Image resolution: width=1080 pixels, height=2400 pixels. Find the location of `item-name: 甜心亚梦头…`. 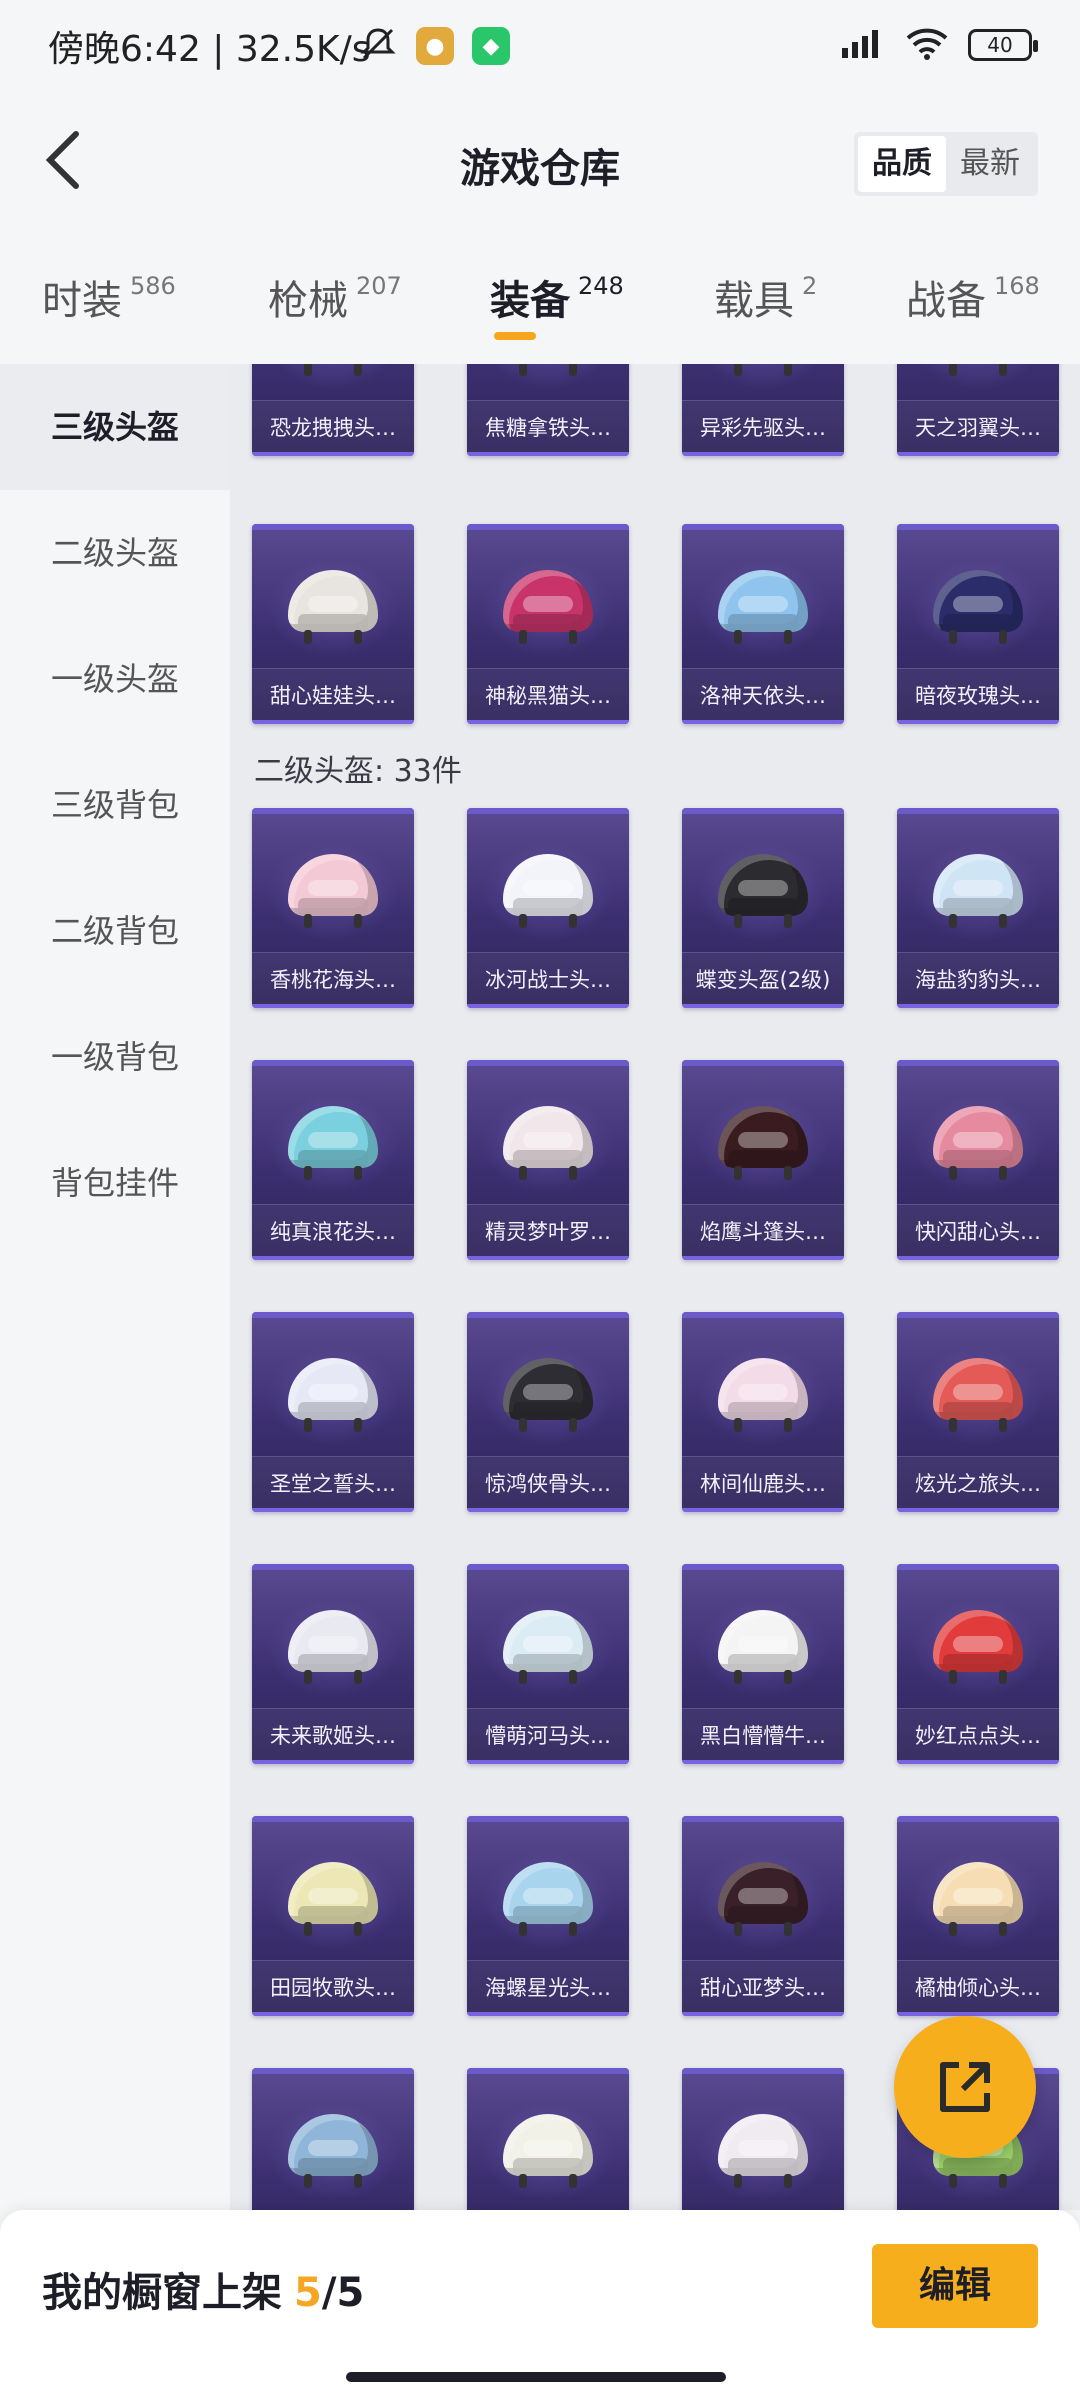

item-name: 甜心亚梦头… is located at coordinates (763, 1988).